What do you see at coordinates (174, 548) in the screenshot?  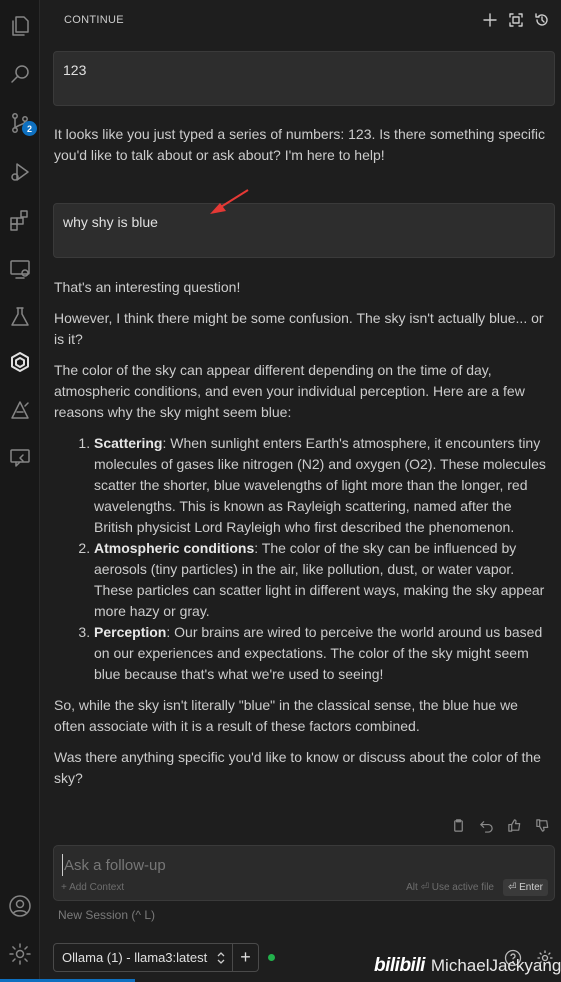 I see `list-item-term: Atmospheric conditions` at bounding box center [174, 548].